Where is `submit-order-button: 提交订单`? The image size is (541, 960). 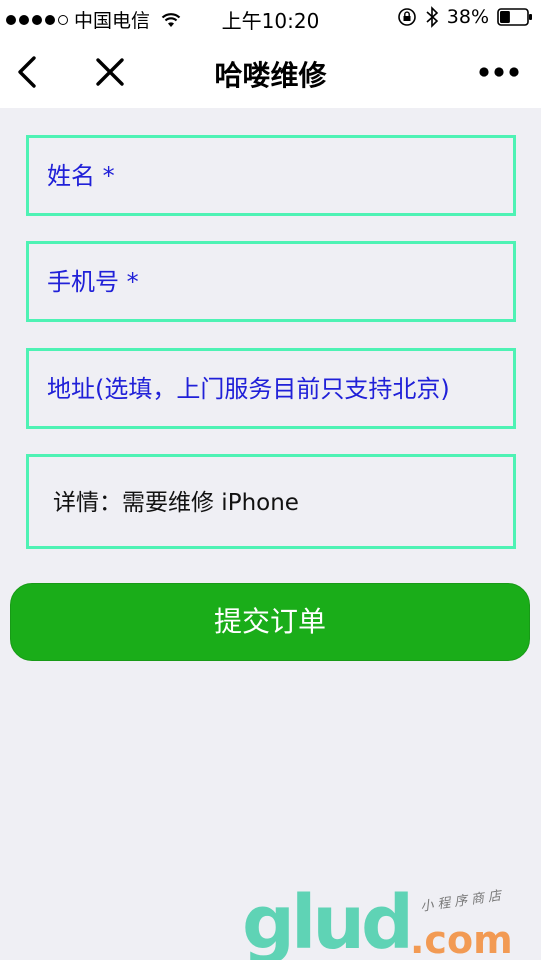 submit-order-button: 提交订单 is located at coordinates (270, 622).